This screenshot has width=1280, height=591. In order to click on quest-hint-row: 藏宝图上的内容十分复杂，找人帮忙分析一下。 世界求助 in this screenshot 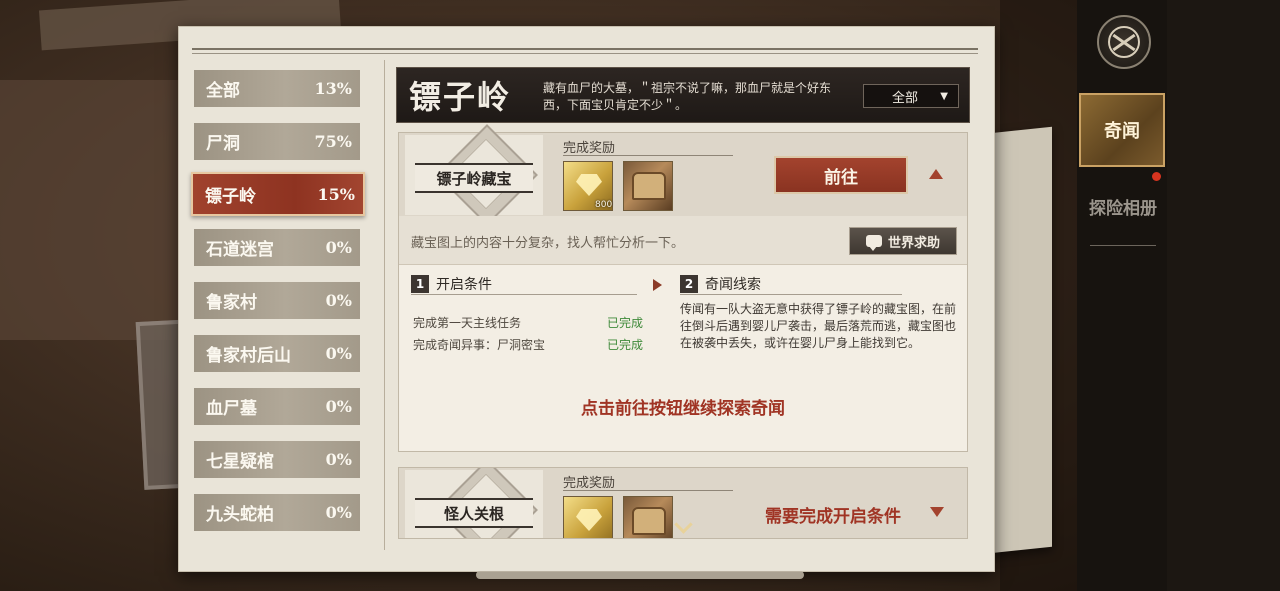, I will do `click(683, 240)`.